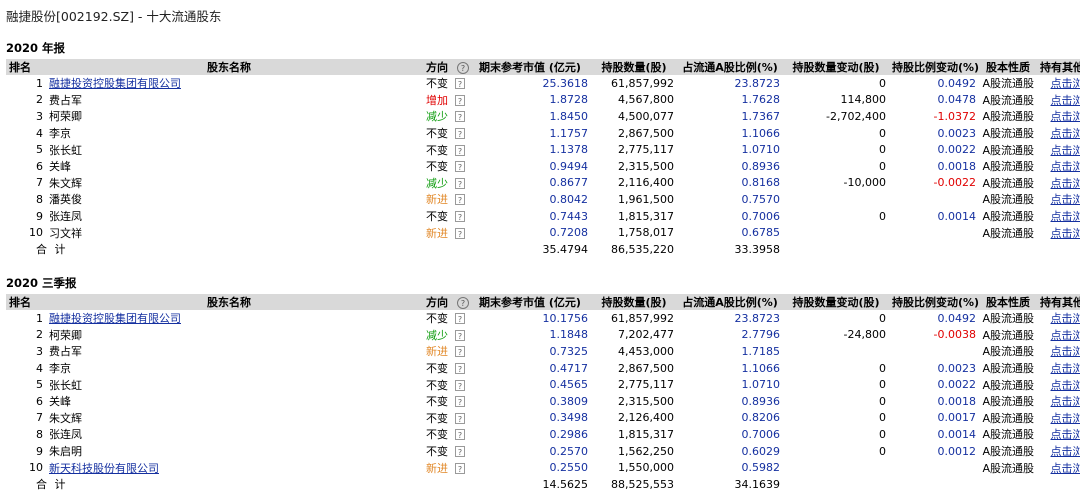 The image size is (1080, 498). I want to click on row-rank: 4, so click(39, 368).